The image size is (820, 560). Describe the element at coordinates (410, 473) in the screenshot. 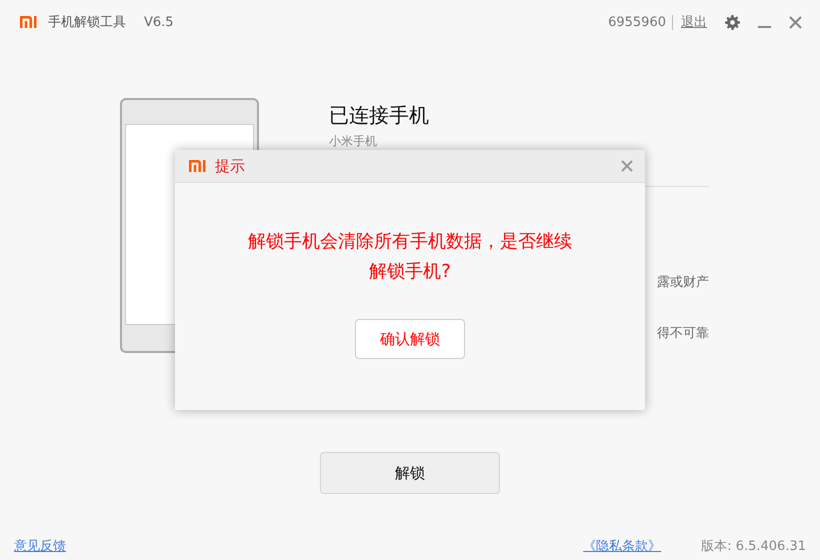

I see `unlock-button: 解锁` at that location.